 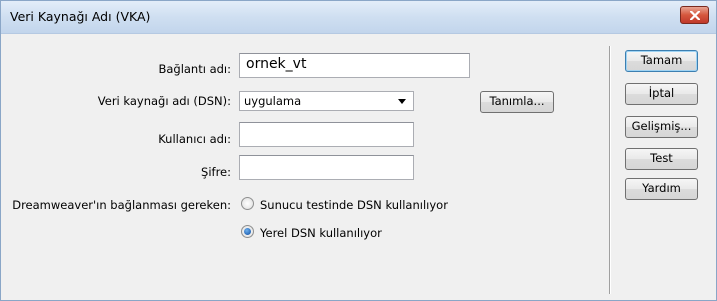 I want to click on password-label: Şifre:, so click(x=216, y=172).